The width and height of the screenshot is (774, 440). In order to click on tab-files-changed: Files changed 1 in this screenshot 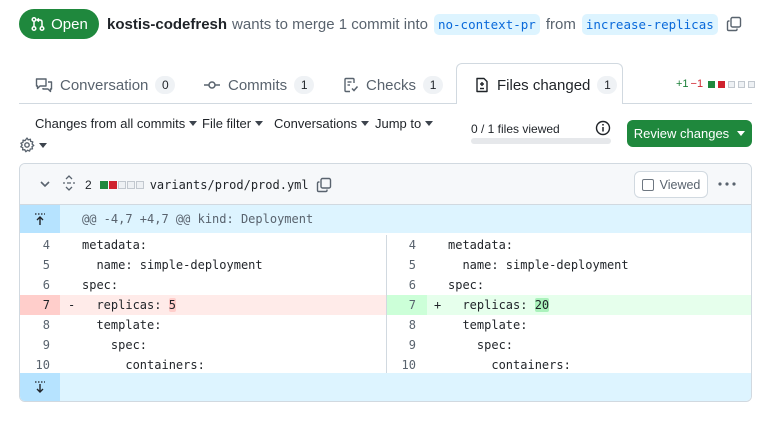, I will do `click(546, 85)`.